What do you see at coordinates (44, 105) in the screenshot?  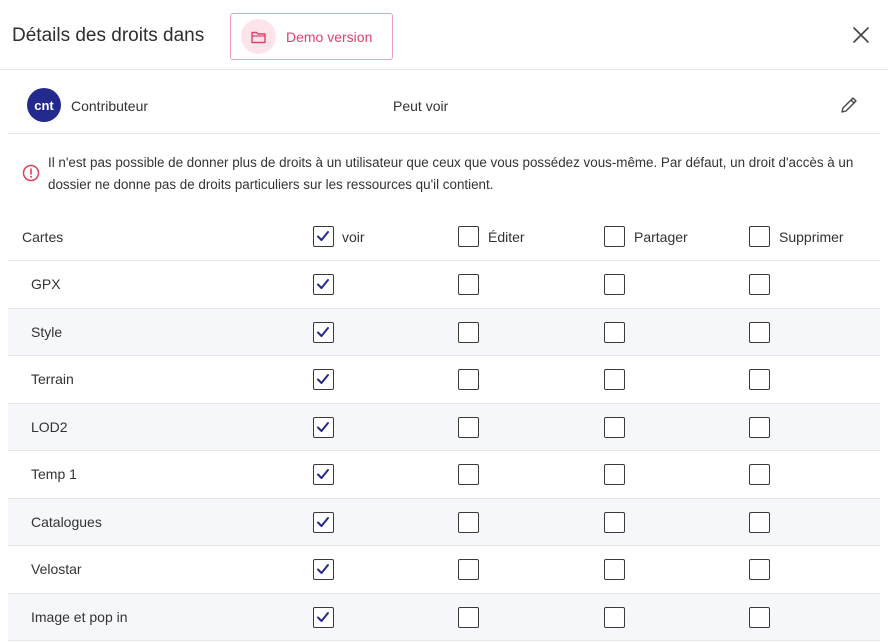 I see `avatar: cnt` at bounding box center [44, 105].